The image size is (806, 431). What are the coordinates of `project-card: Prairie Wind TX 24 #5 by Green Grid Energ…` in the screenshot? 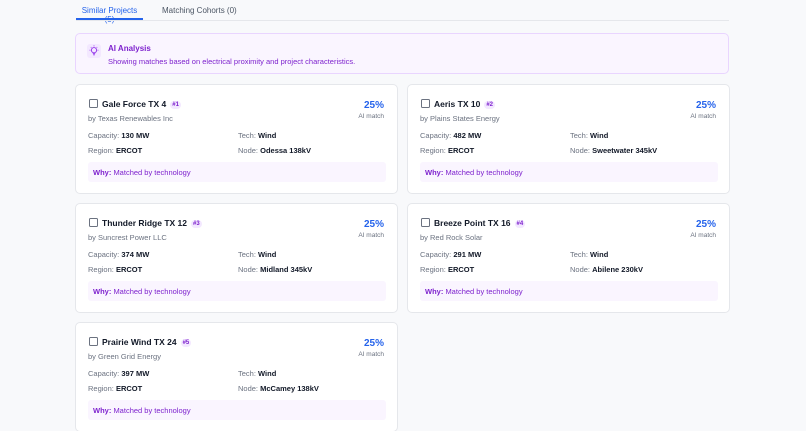 It's located at (236, 376).